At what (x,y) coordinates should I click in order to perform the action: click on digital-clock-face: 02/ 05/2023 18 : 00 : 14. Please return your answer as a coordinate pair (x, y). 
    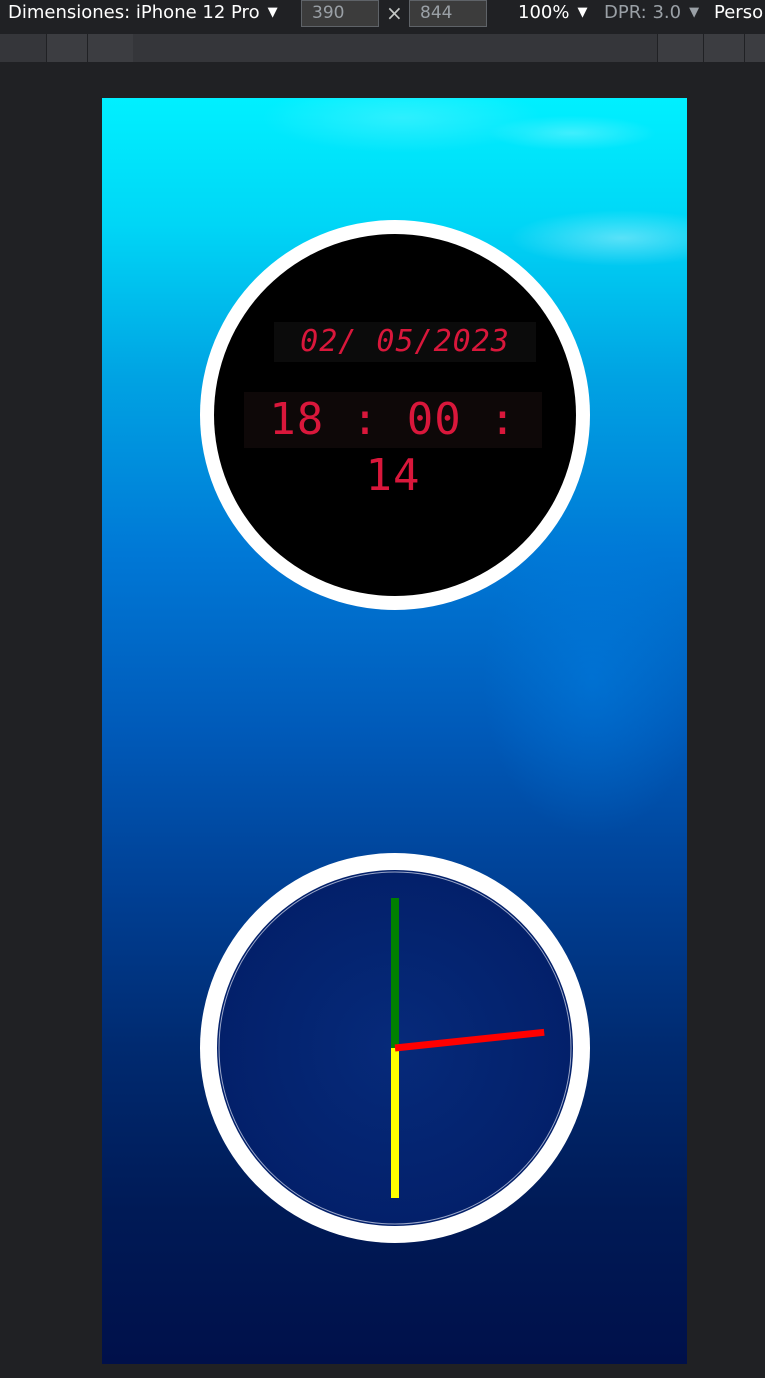
    Looking at the image, I should click on (395, 415).